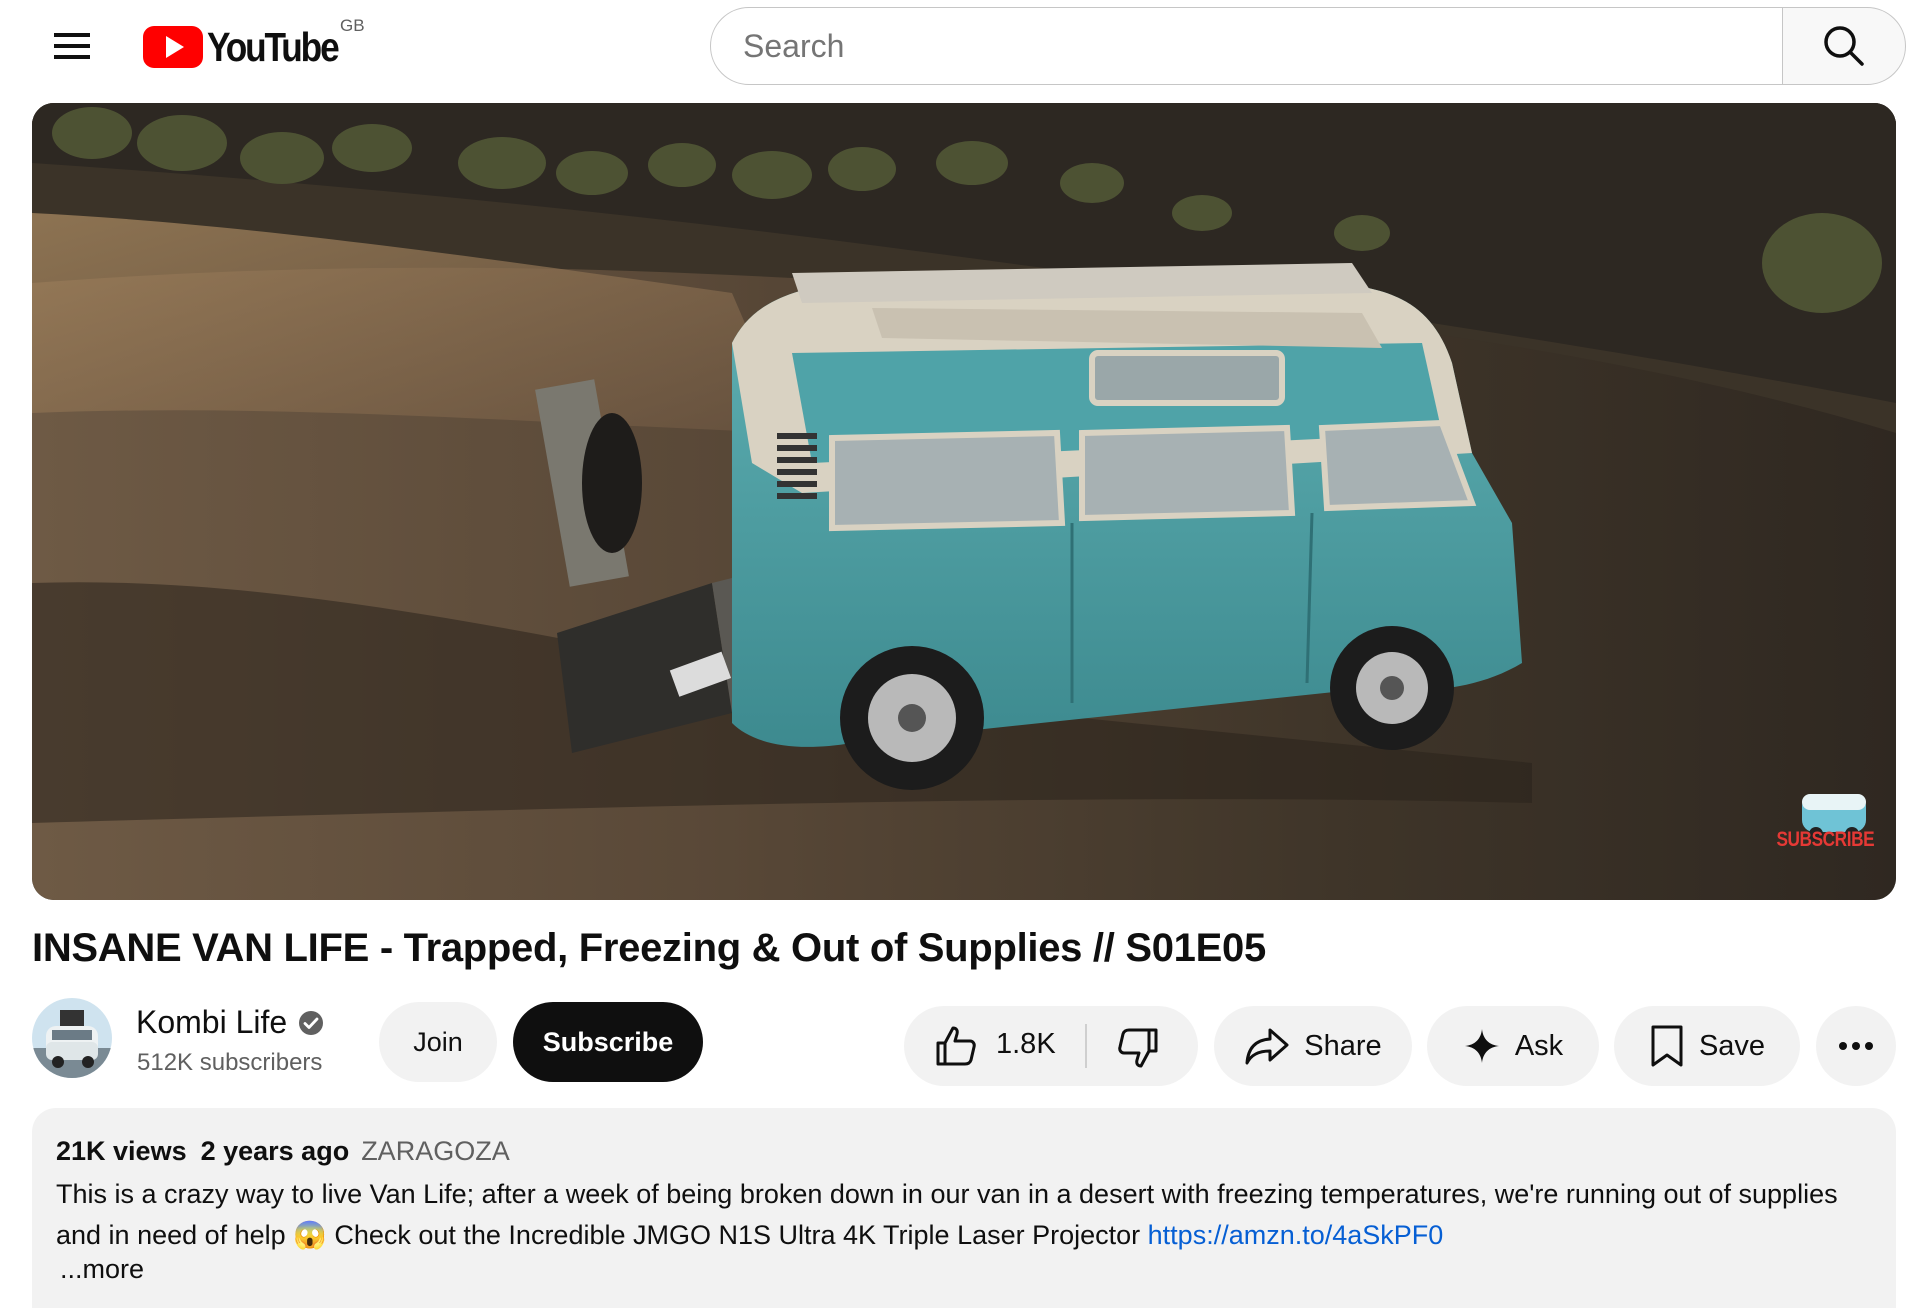 The height and width of the screenshot is (1308, 1924). What do you see at coordinates (311, 1023) in the screenshot?
I see `verified-badge-icon` at bounding box center [311, 1023].